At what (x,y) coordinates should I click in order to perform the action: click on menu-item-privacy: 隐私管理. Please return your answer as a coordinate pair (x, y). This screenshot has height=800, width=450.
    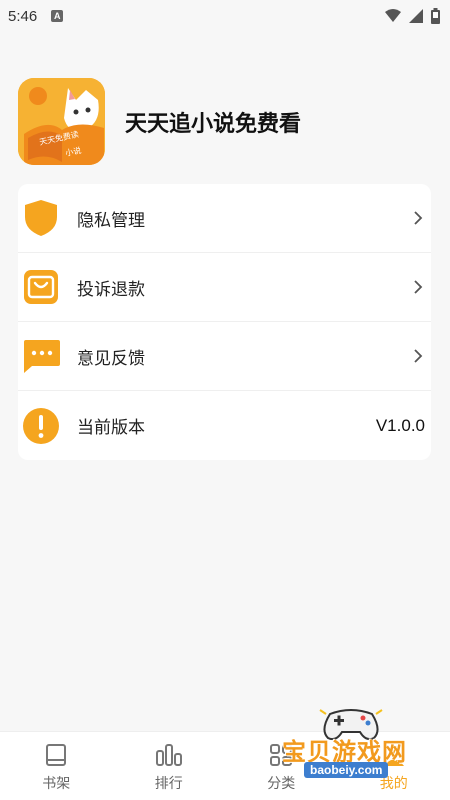
    Looking at the image, I should click on (224, 218).